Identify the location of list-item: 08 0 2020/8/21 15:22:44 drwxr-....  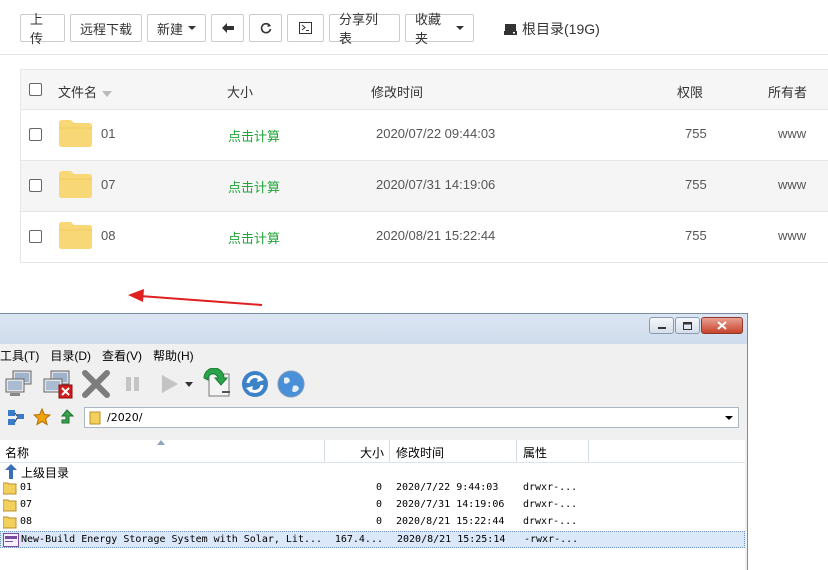
(372, 522).